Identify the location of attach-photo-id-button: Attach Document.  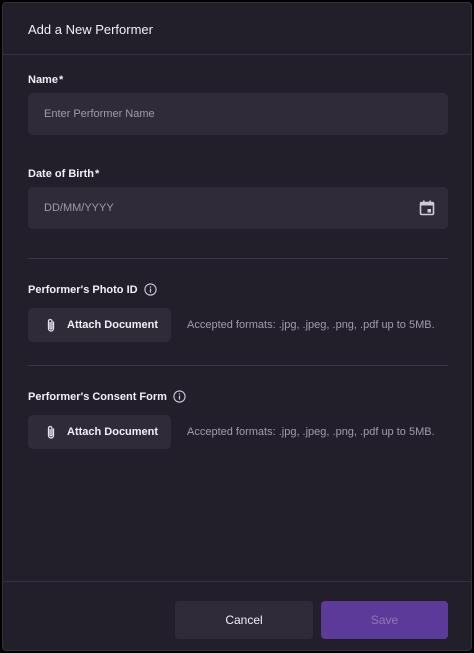
(99, 325).